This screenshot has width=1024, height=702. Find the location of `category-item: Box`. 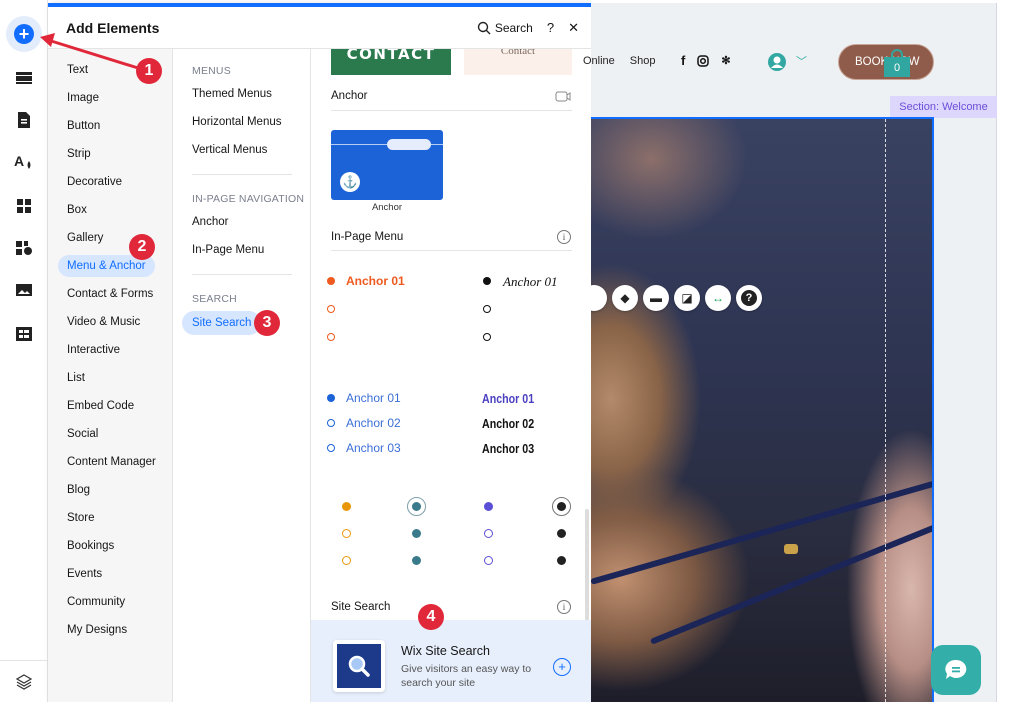

category-item: Box is located at coordinates (77, 210).